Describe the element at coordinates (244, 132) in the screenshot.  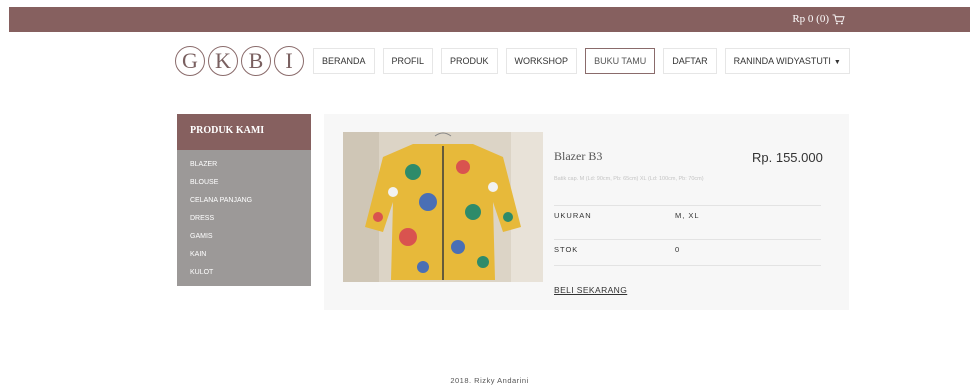
I see `sidebar-title: PRODUK KAMI` at that location.